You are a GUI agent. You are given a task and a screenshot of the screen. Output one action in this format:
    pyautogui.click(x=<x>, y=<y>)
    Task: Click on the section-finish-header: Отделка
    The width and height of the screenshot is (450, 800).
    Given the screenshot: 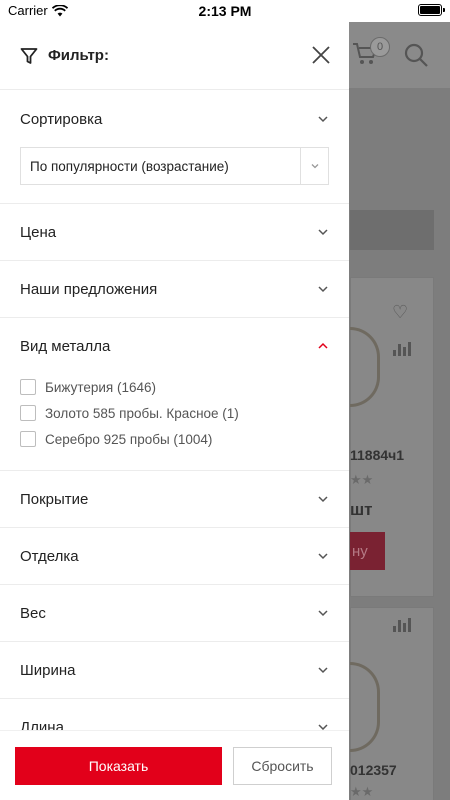 What is the action you would take?
    pyautogui.click(x=174, y=556)
    